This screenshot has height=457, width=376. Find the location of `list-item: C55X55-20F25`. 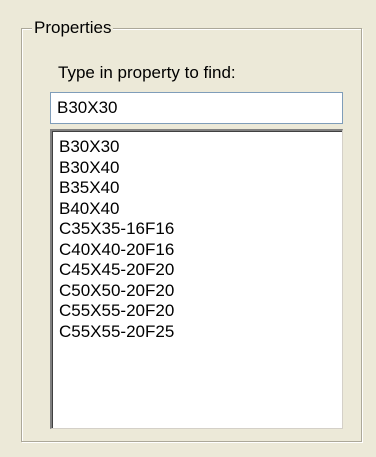

list-item: C55X55-20F25 is located at coordinates (200, 332).